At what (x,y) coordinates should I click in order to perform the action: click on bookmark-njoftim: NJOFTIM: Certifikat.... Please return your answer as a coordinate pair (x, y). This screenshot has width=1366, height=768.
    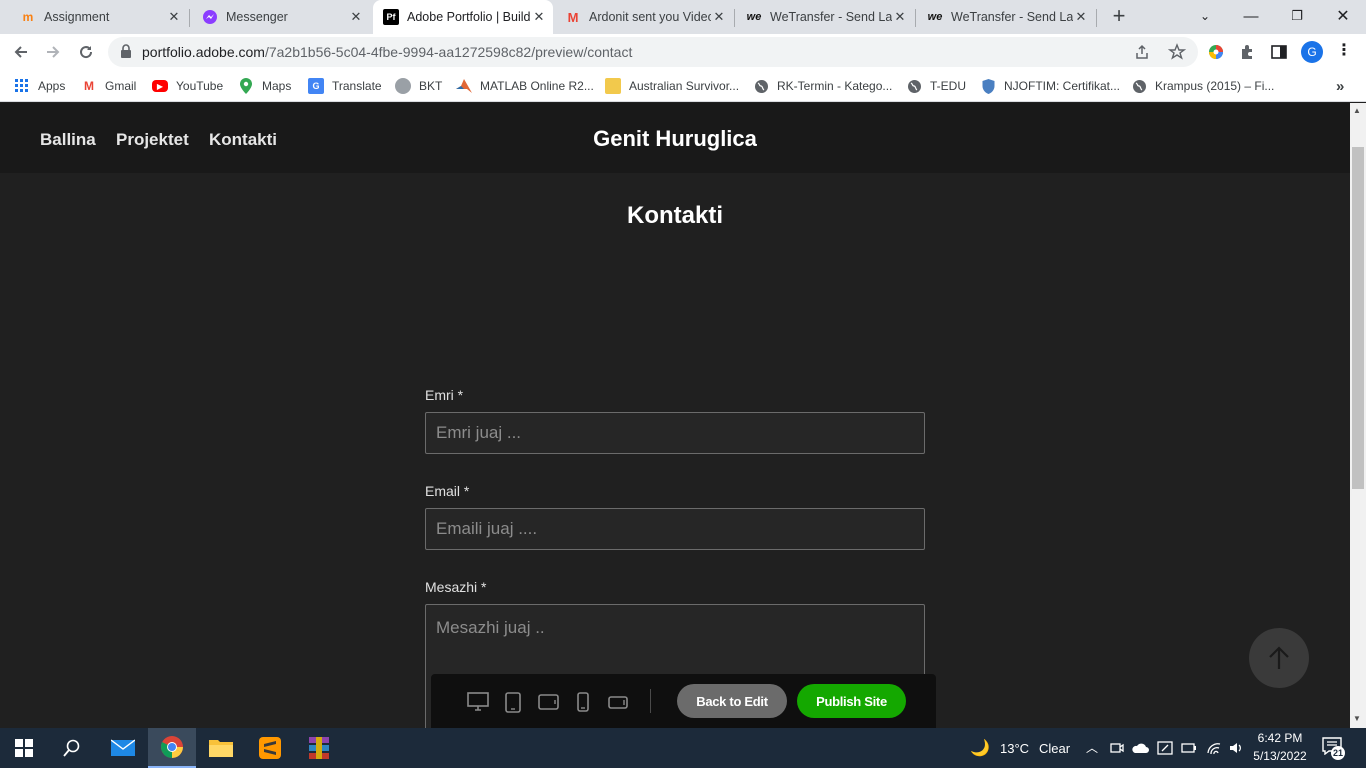
    Looking at the image, I should click on (1050, 86).